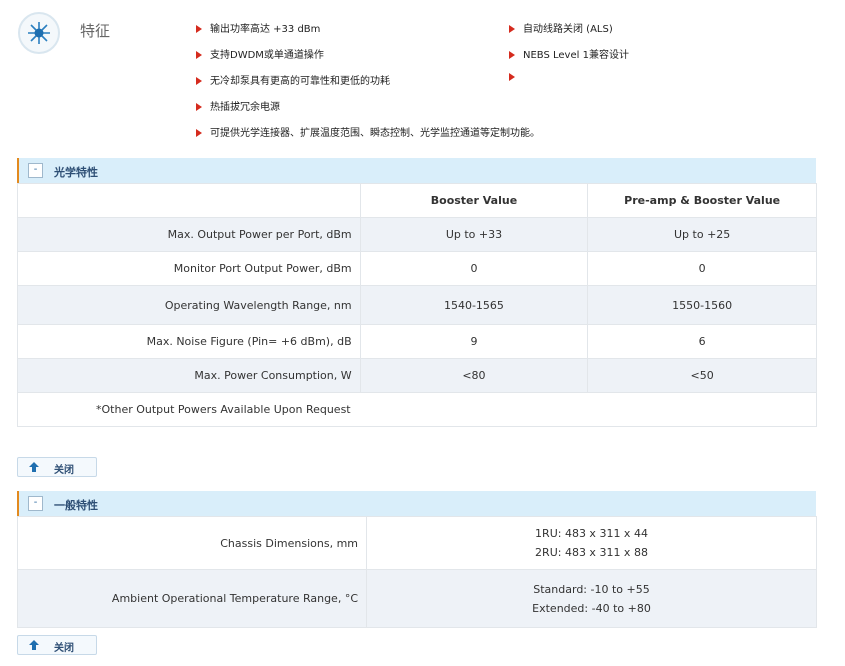 The image size is (845, 666). Describe the element at coordinates (474, 375) in the screenshot. I see `booster-value: <80` at that location.